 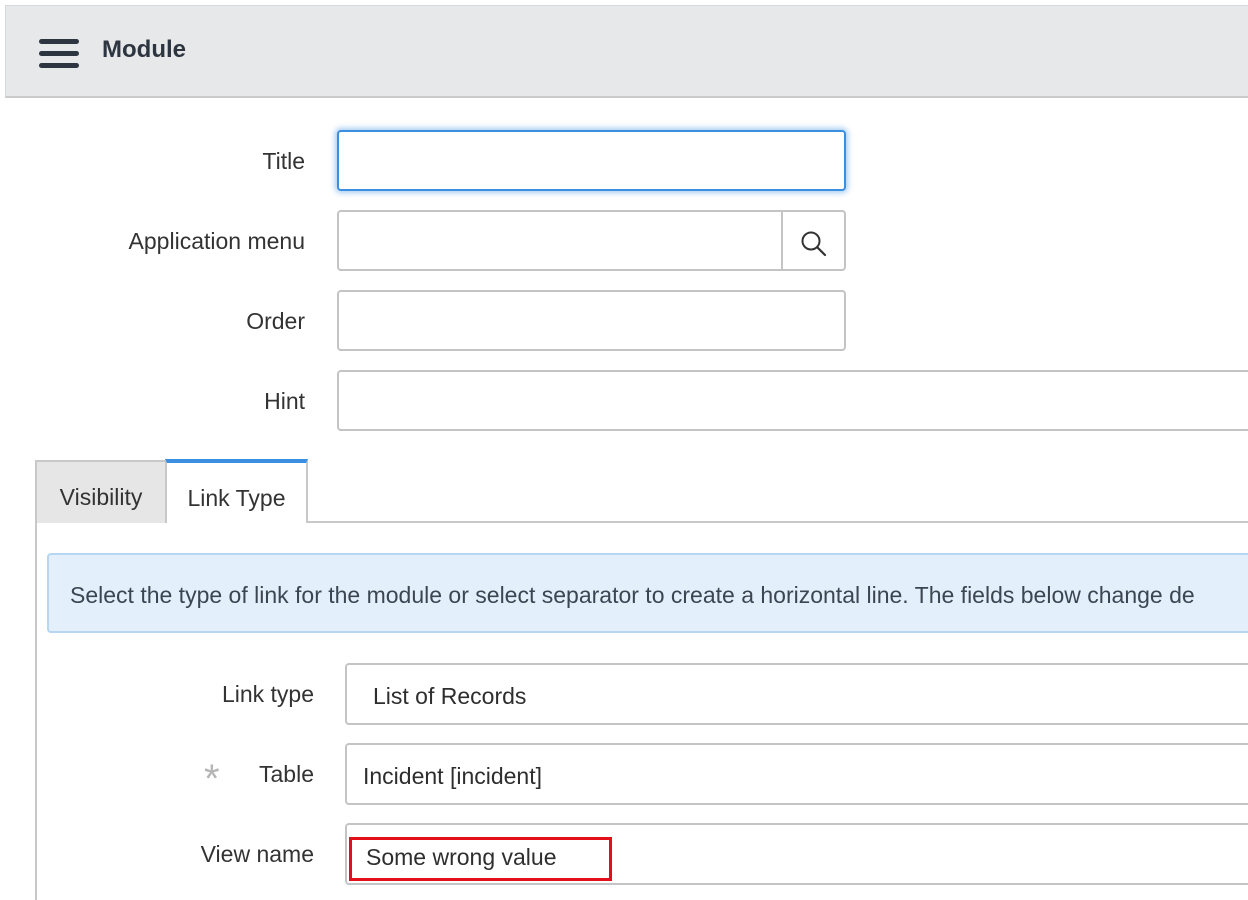 What do you see at coordinates (284, 401) in the screenshot?
I see `hint-label: Hint` at bounding box center [284, 401].